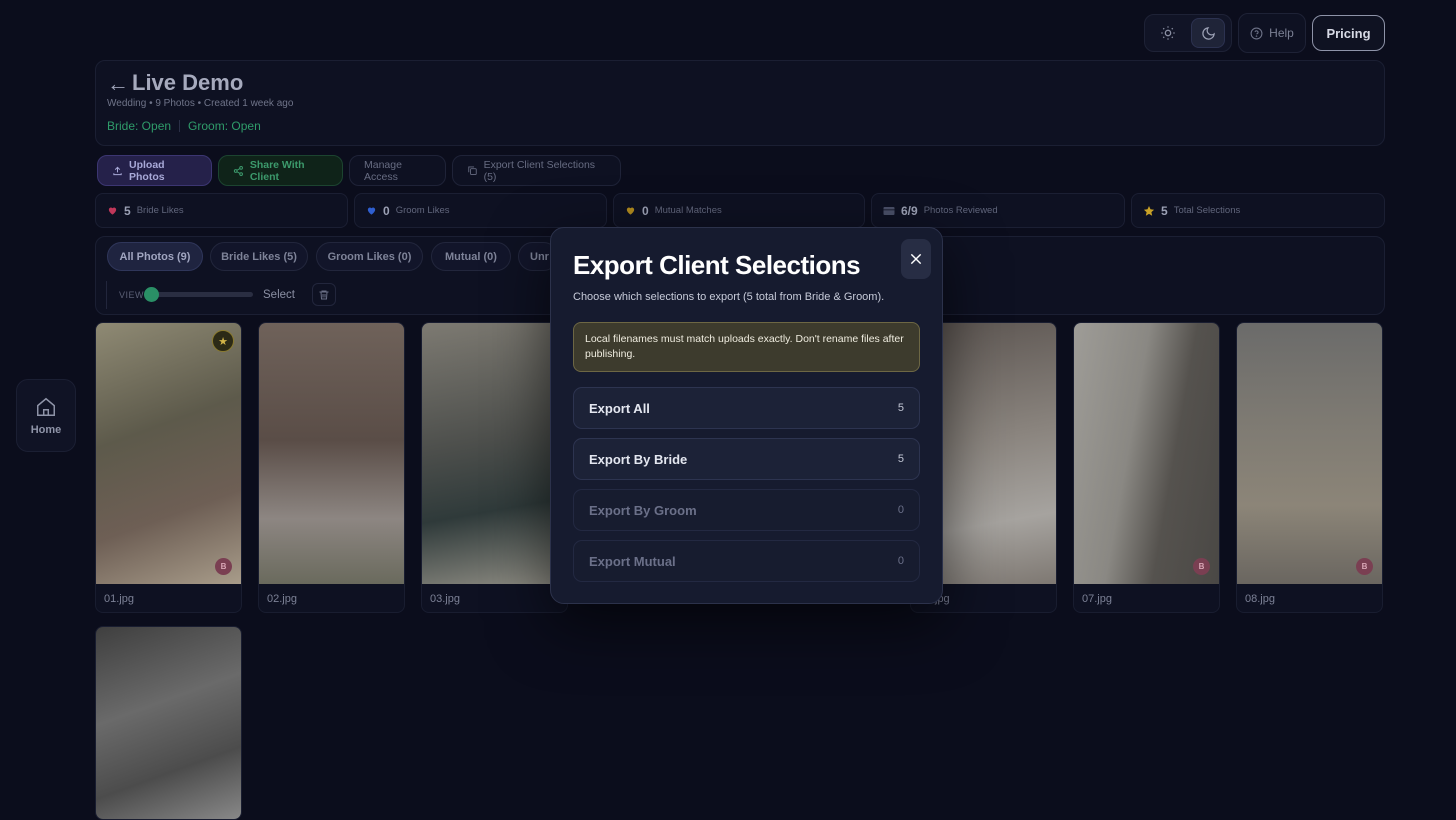  I want to click on stat-label: Photos Reviewed, so click(960, 210).